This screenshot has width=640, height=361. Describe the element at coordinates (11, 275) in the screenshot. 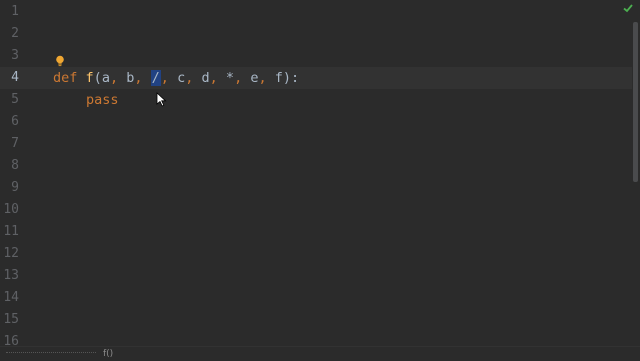

I see `line-number: 13` at that location.